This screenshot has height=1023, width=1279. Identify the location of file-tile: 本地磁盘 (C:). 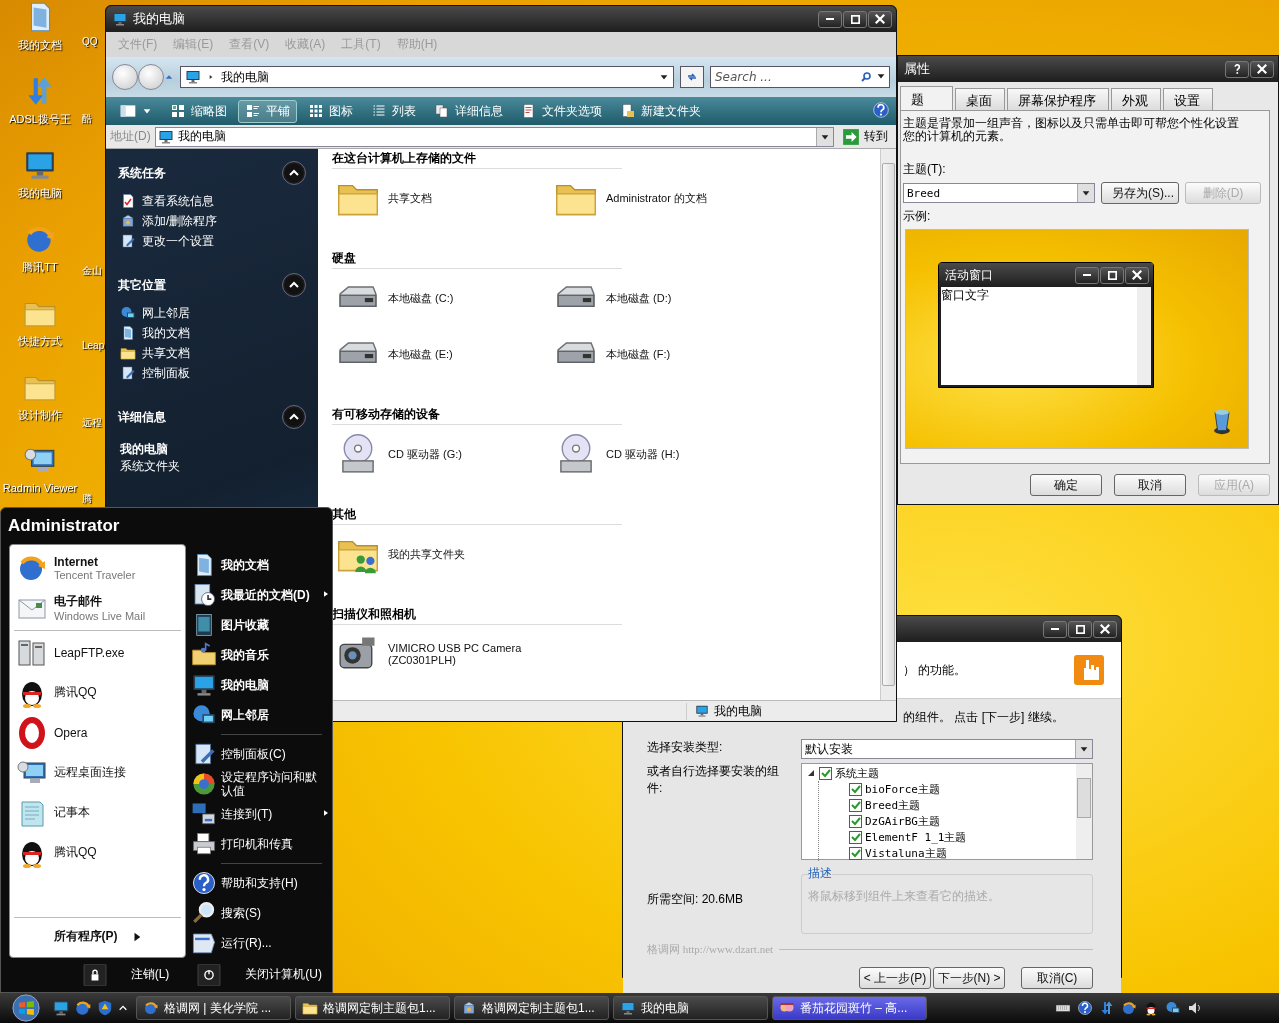
(441, 298).